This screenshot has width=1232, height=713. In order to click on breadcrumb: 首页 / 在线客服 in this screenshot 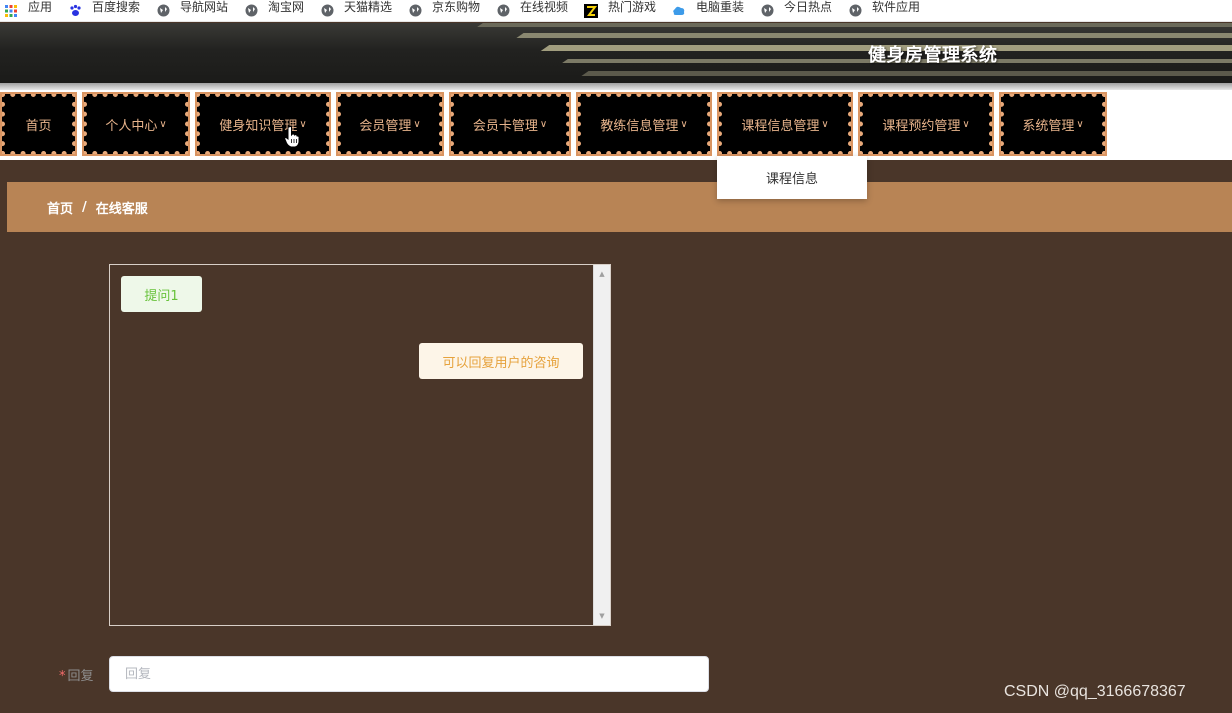, I will do `click(619, 207)`.